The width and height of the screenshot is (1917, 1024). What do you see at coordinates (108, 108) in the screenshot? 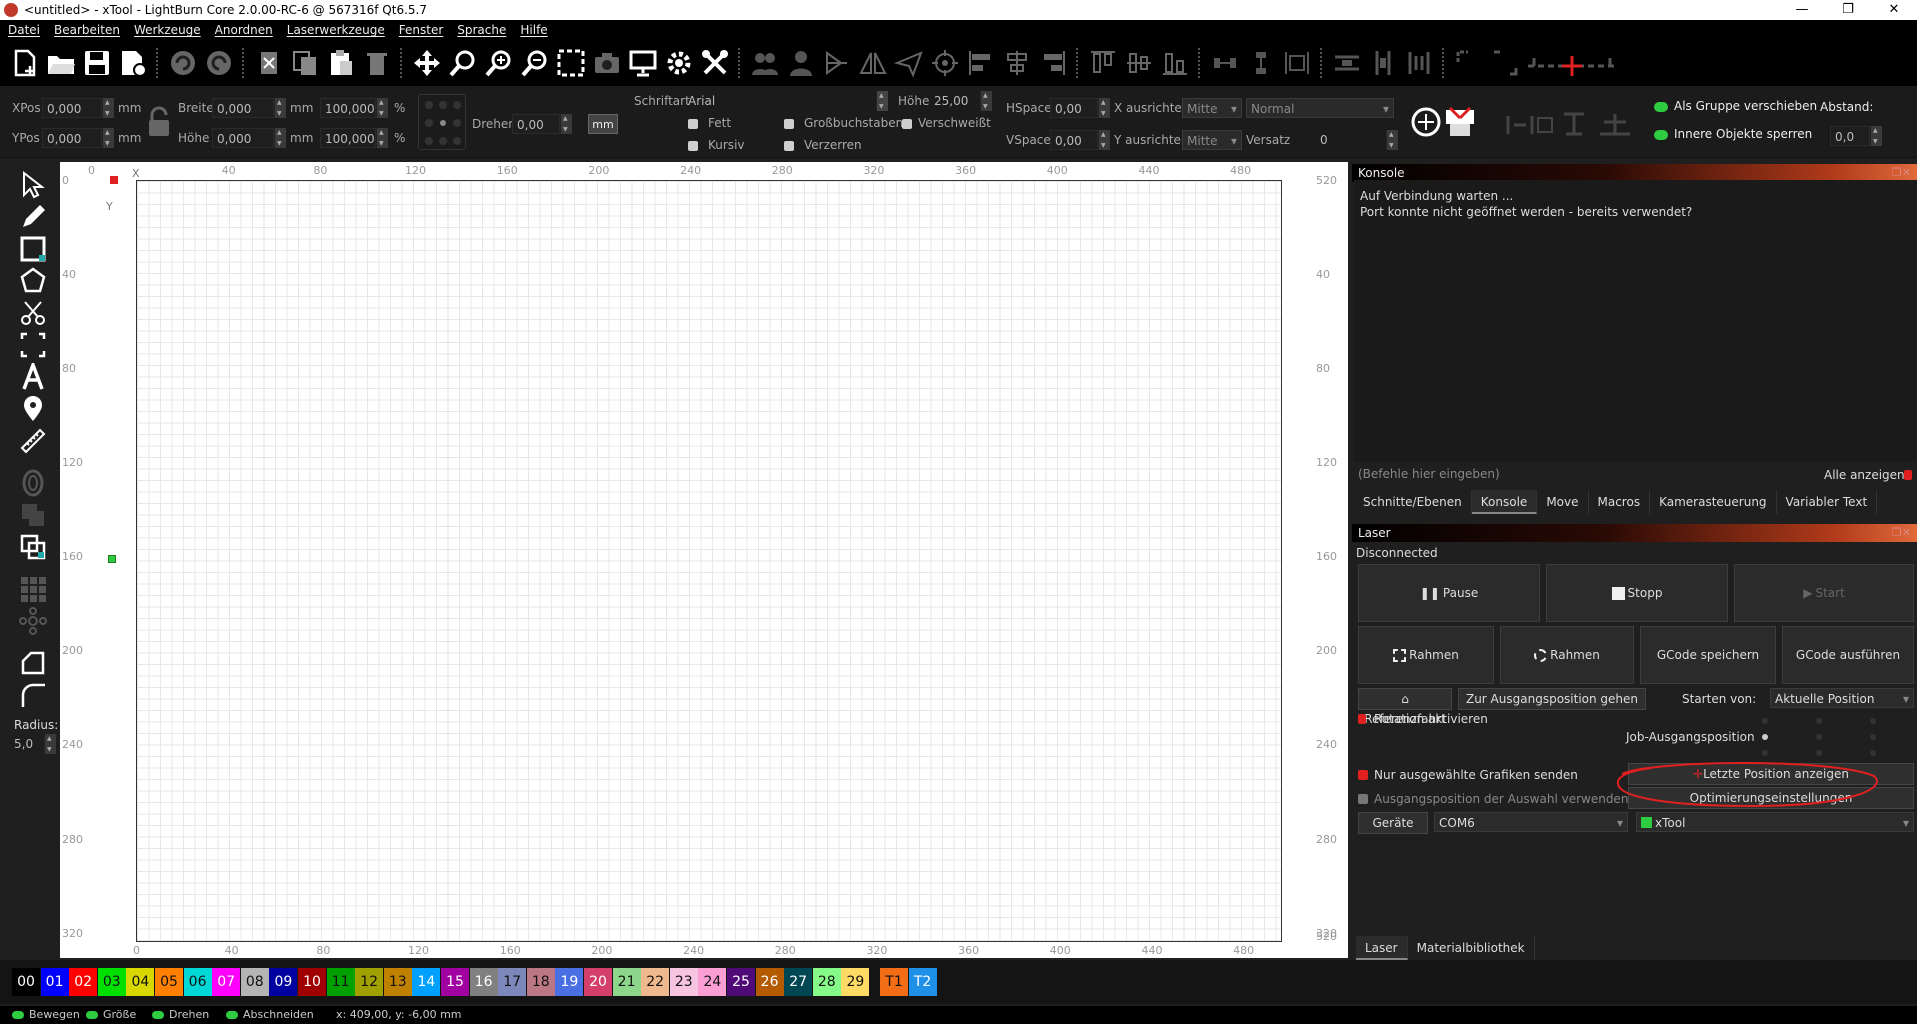
I see `xpos-spinner` at bounding box center [108, 108].